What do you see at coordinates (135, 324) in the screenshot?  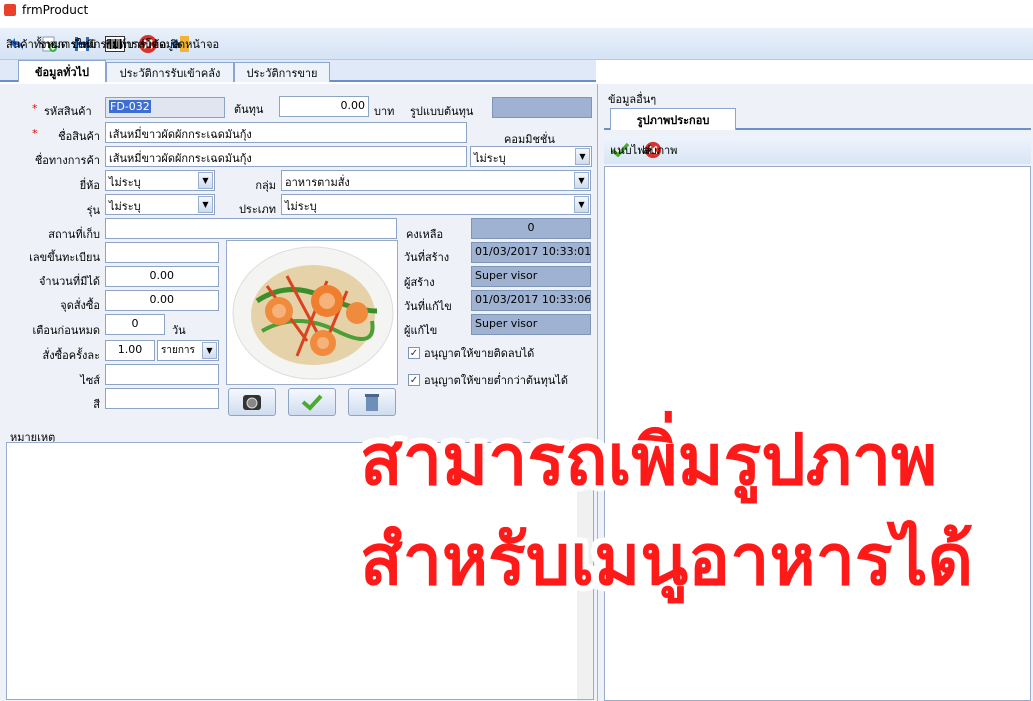 I see `expiry-warn-input: 0` at bounding box center [135, 324].